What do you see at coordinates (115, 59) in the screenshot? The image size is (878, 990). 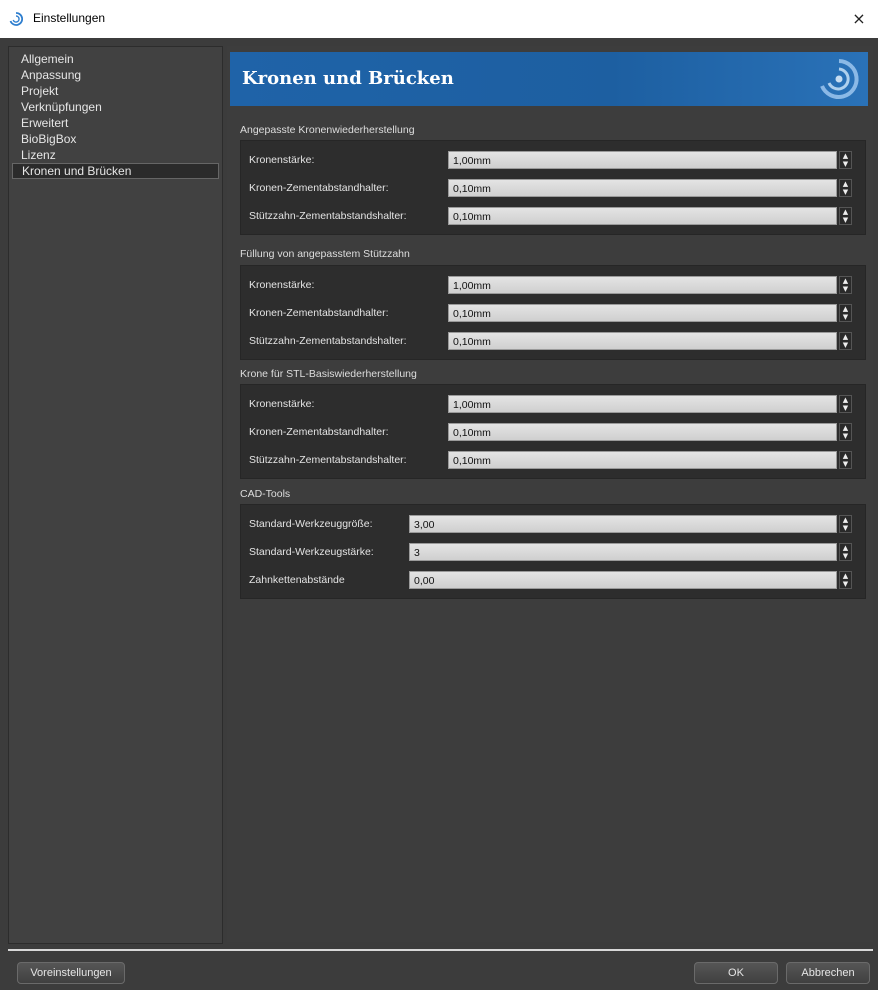 I see `sidebar-item-allgemein: Allgemein` at bounding box center [115, 59].